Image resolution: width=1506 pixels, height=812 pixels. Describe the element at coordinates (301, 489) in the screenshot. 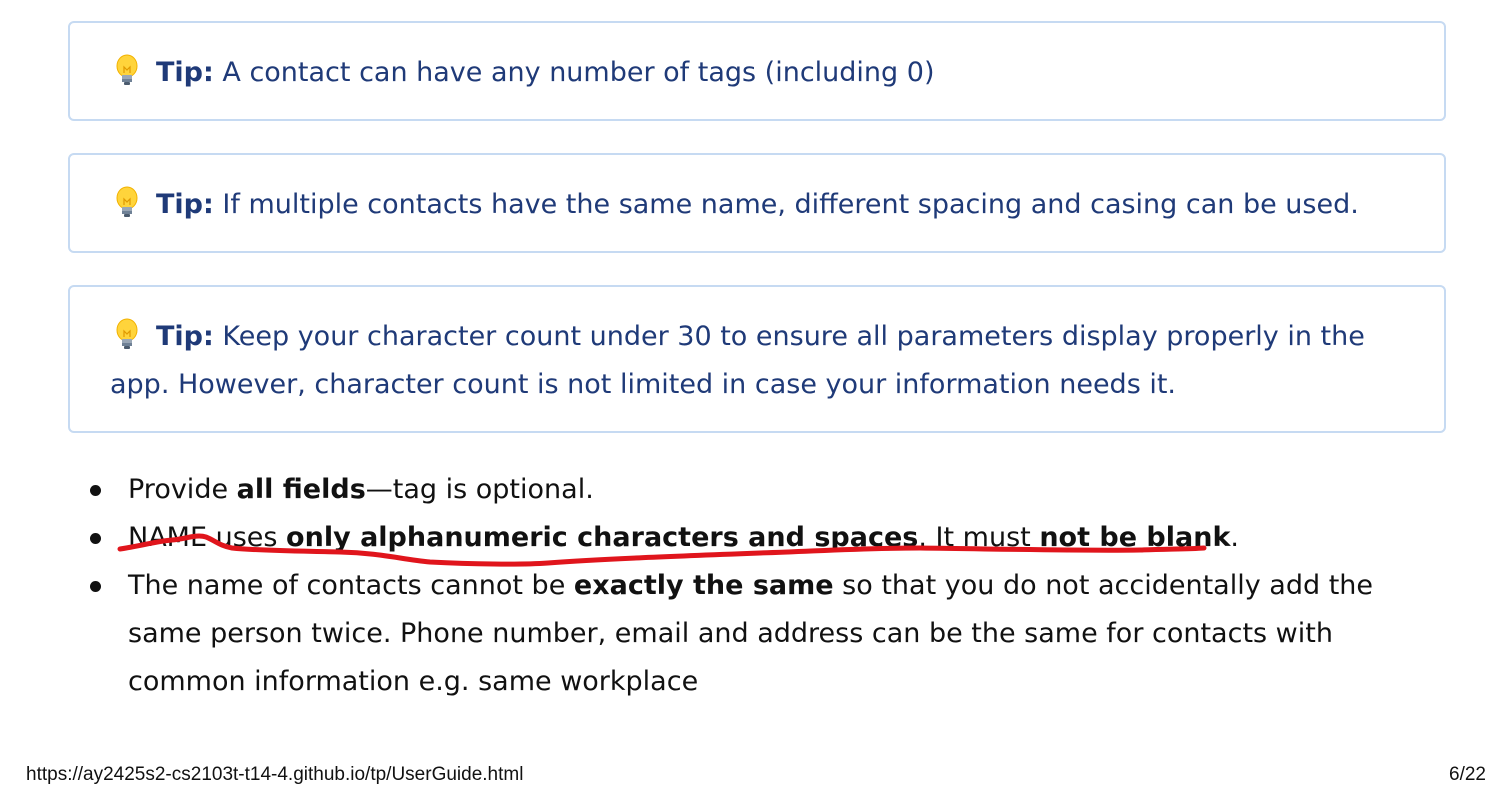

I see `list-text-bold: all fields` at that location.